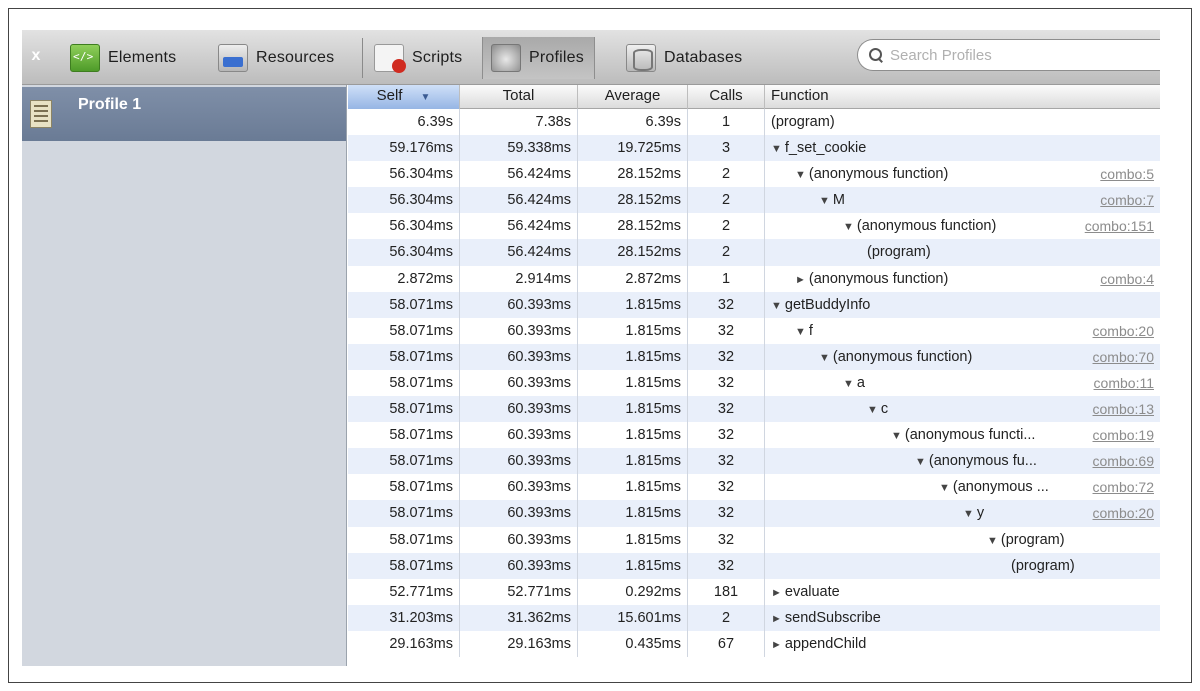  Describe the element at coordinates (1127, 200) in the screenshot. I see `source-link: combo:7` at that location.